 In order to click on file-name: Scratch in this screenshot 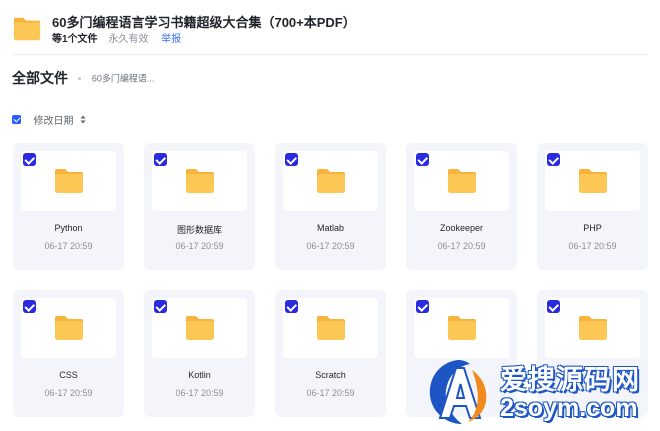, I will do `click(330, 375)`.